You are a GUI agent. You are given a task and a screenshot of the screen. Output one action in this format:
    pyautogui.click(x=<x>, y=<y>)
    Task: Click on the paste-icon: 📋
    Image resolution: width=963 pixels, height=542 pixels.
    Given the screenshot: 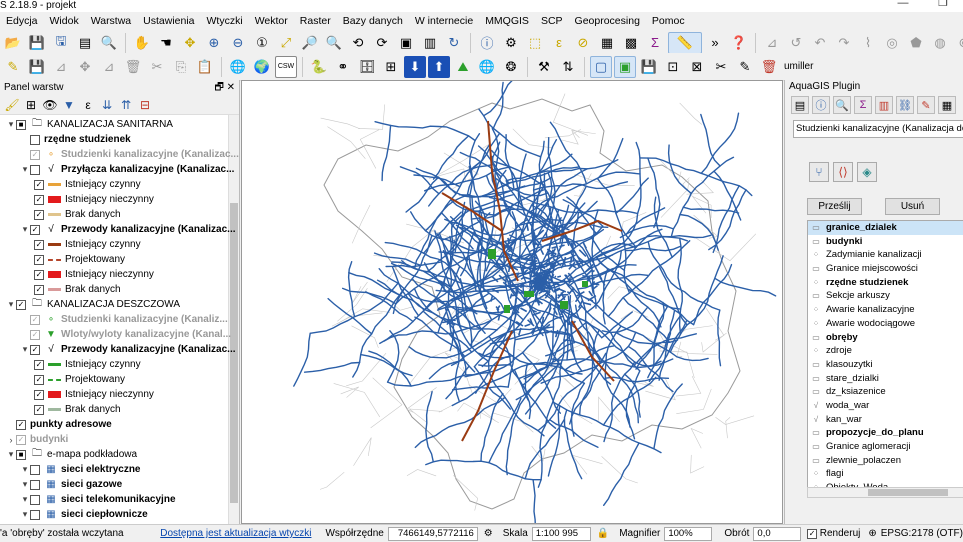 What is the action you would take?
    pyautogui.click(x=205, y=67)
    